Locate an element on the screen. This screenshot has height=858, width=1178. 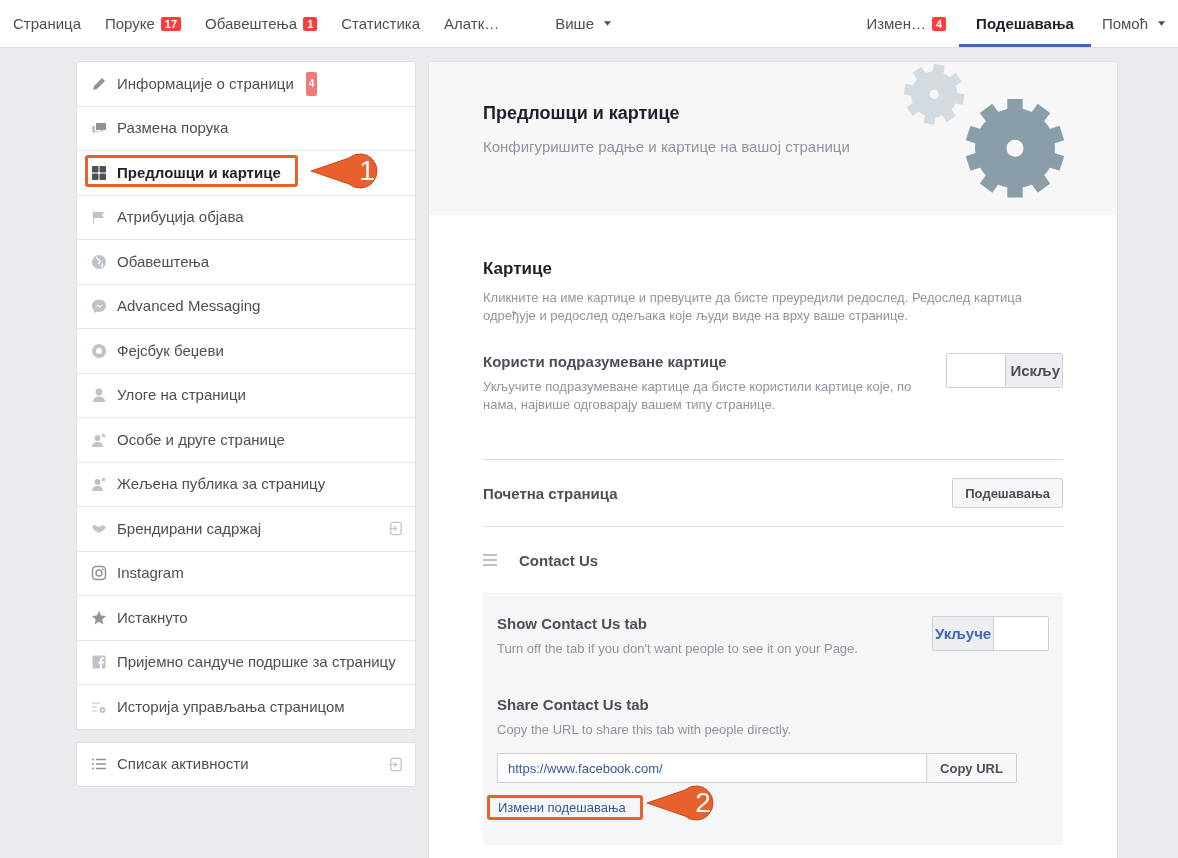
sidebar-item: Жељена публика за страницу is located at coordinates (246, 484).